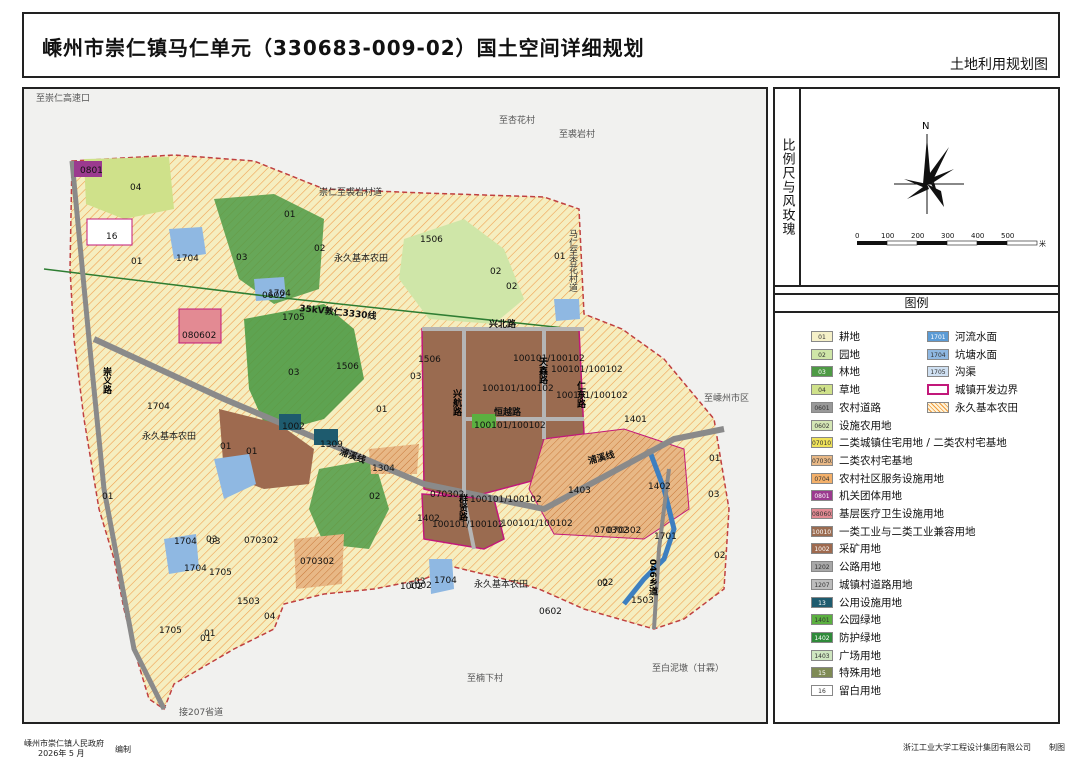 The image size is (1080, 764). I want to click on legend-label: 城镇开发边界, so click(986, 390).